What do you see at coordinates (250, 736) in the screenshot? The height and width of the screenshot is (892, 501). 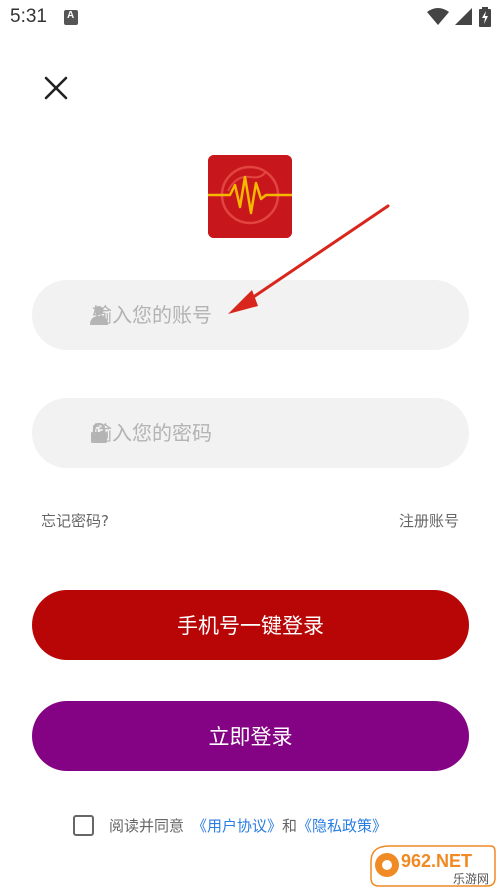 I see `login-button: 立即登录` at bounding box center [250, 736].